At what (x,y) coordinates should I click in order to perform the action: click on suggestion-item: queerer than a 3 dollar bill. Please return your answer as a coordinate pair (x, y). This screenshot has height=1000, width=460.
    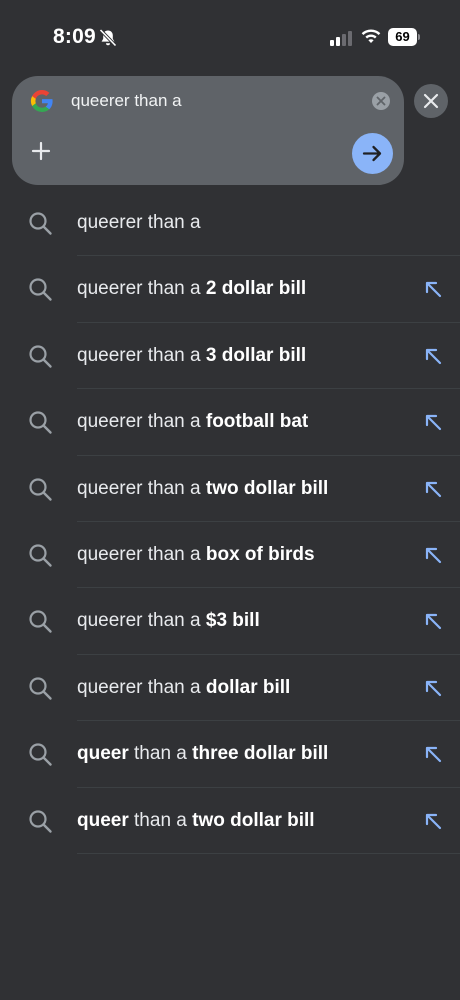
    Looking at the image, I should click on (230, 356).